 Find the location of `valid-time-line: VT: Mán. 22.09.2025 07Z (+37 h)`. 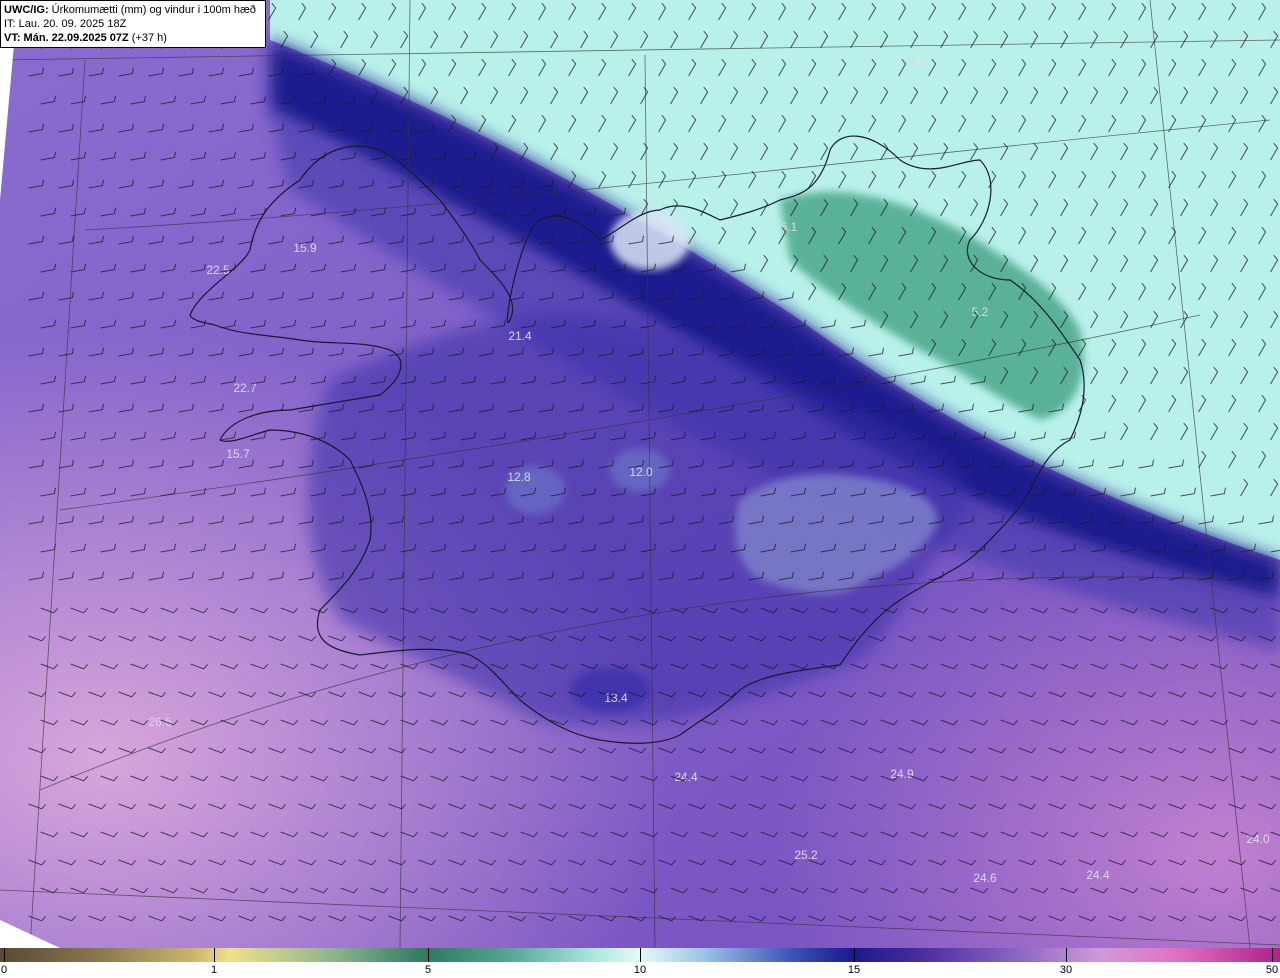

valid-time-line: VT: Mán. 22.09.2025 07Z (+37 h) is located at coordinates (133, 38).